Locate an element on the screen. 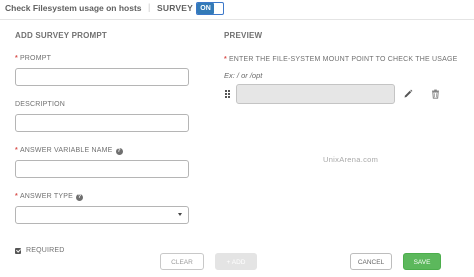  answer-variable-input is located at coordinates (102, 169).